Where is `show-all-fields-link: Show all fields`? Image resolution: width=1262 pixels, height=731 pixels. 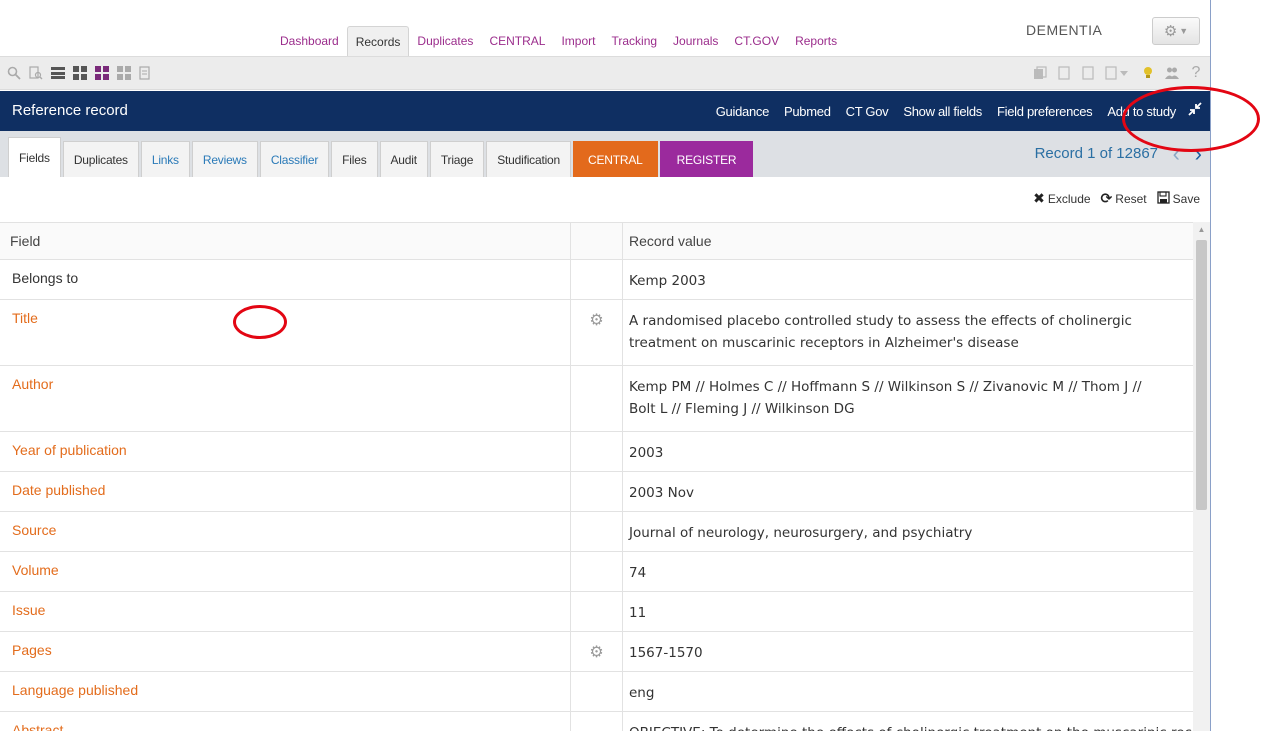 show-all-fields-link: Show all fields is located at coordinates (942, 111).